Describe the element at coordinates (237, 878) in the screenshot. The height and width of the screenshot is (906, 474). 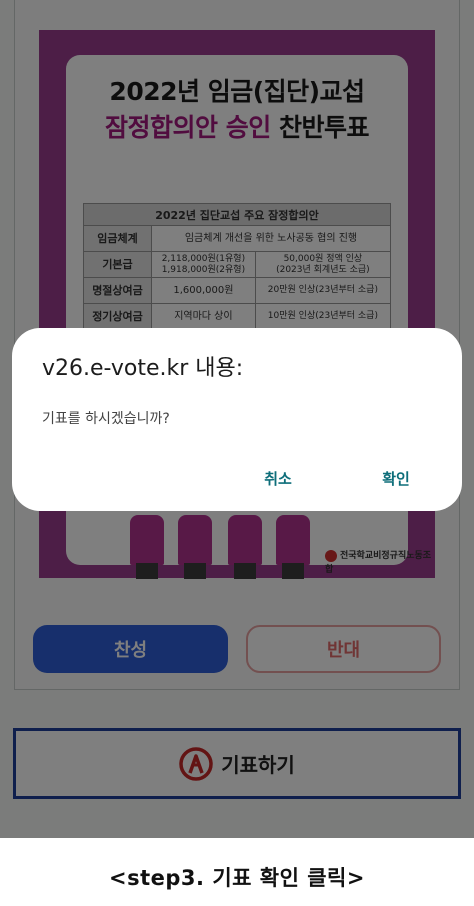
I see `step-caption: <step3. 기표 확인 클릭>` at that location.